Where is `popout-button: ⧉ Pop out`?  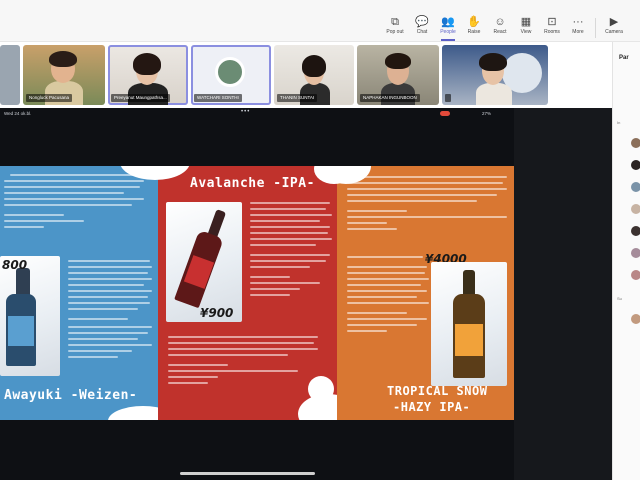 popout-button: ⧉ Pop out is located at coordinates (395, 28).